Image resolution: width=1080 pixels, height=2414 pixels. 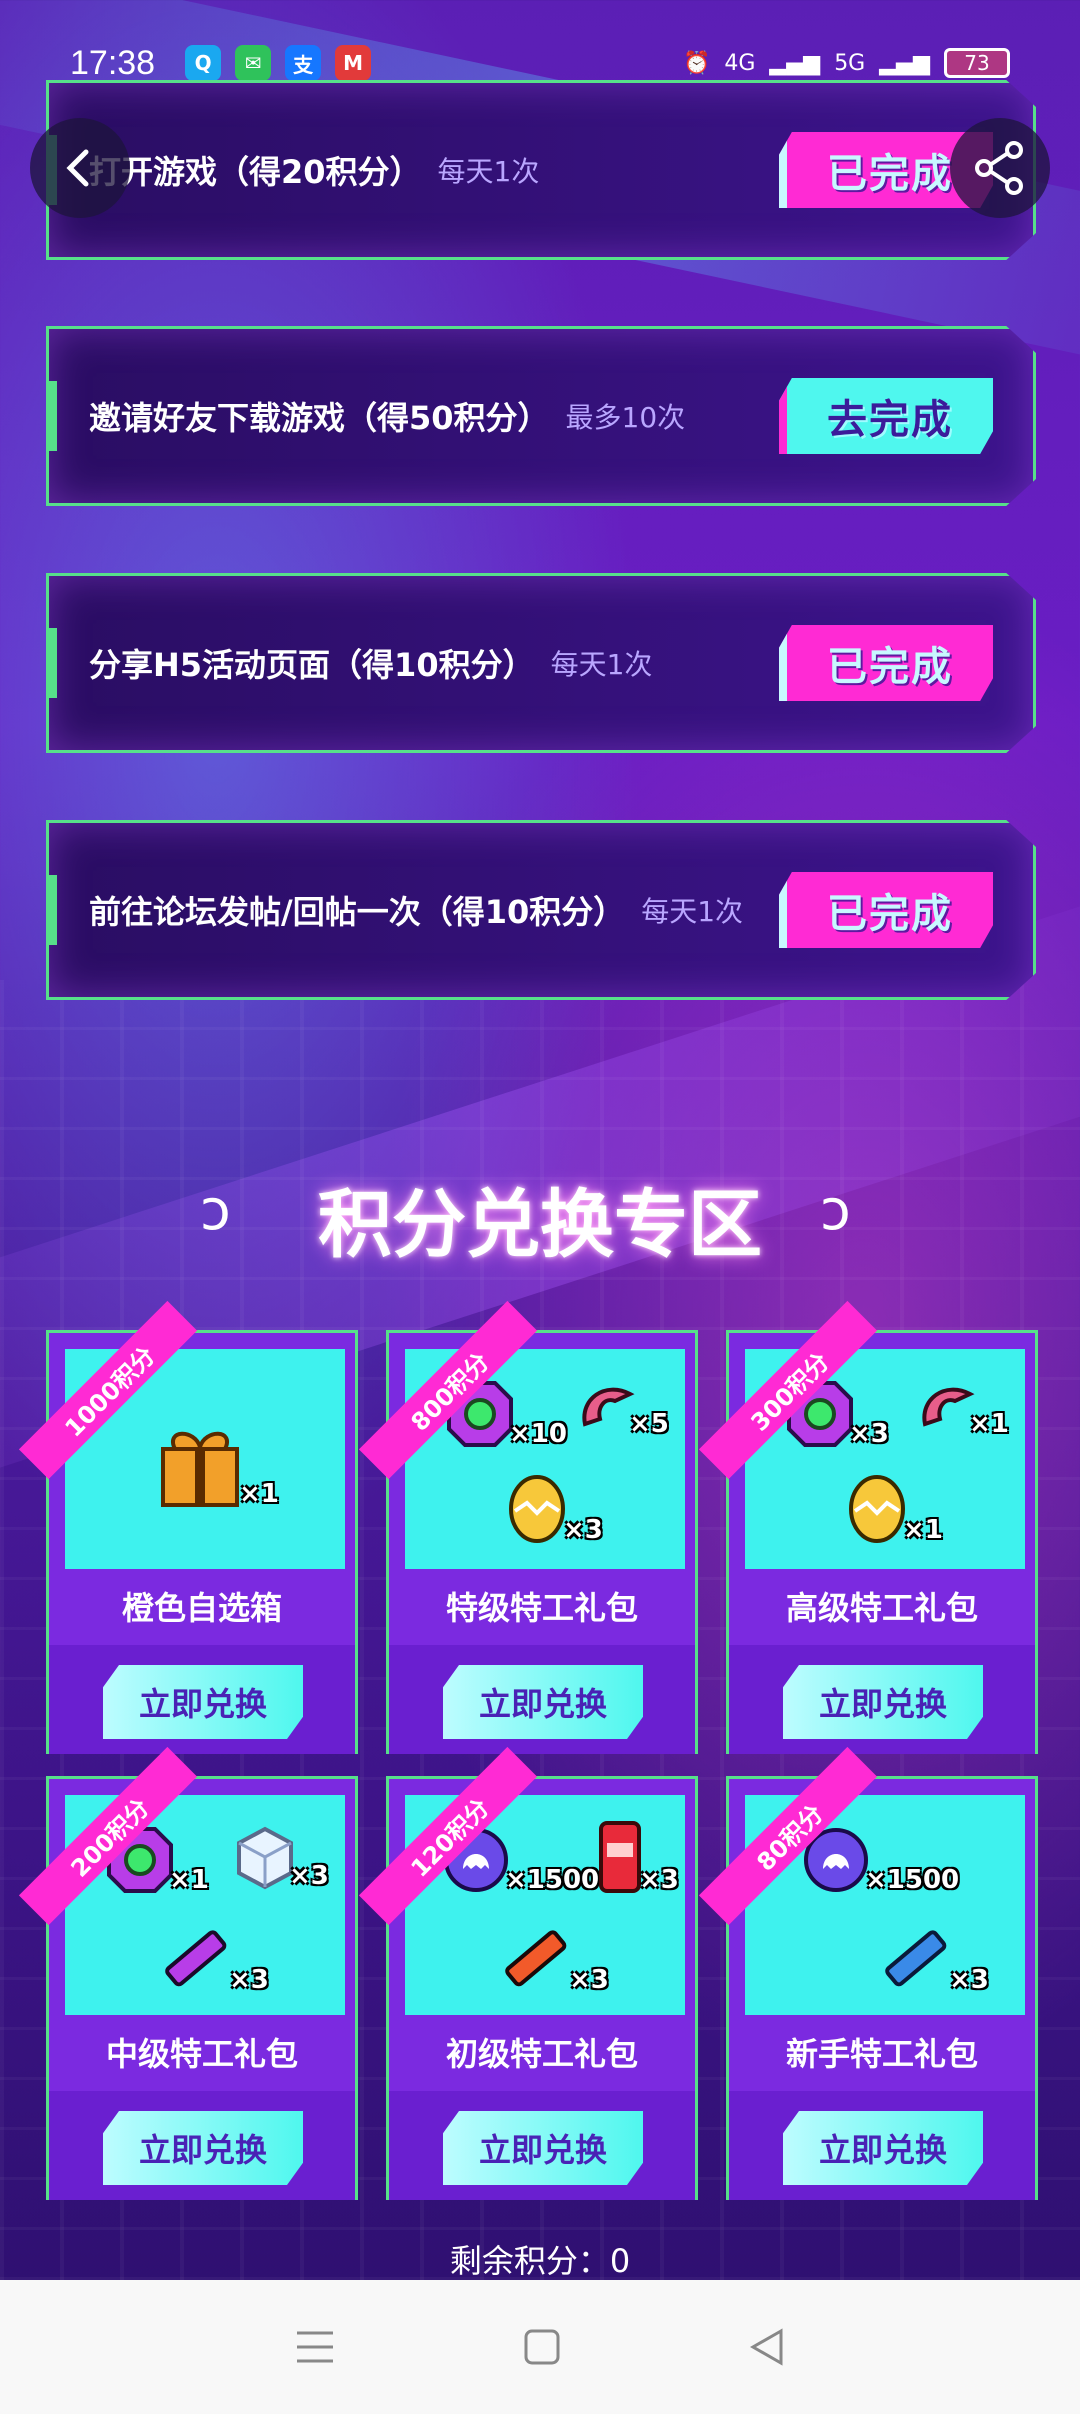 I want to click on task-title: 分享H5活动页面（得10积分）, so click(x=312, y=665).